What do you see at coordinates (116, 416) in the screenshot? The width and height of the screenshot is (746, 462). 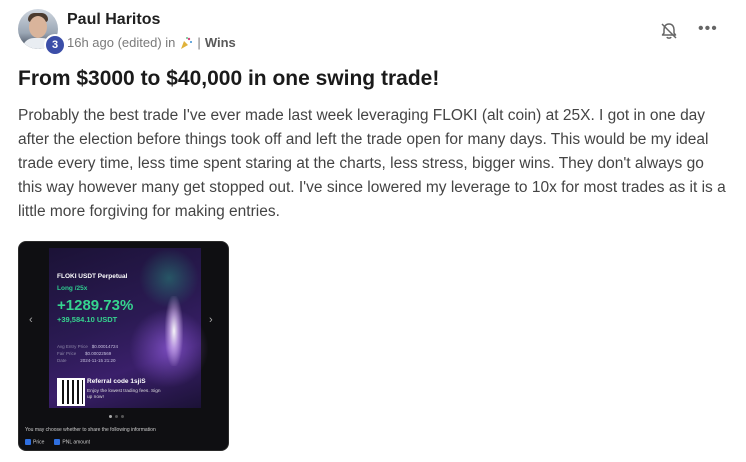 I see `carousel-dots` at bounding box center [116, 416].